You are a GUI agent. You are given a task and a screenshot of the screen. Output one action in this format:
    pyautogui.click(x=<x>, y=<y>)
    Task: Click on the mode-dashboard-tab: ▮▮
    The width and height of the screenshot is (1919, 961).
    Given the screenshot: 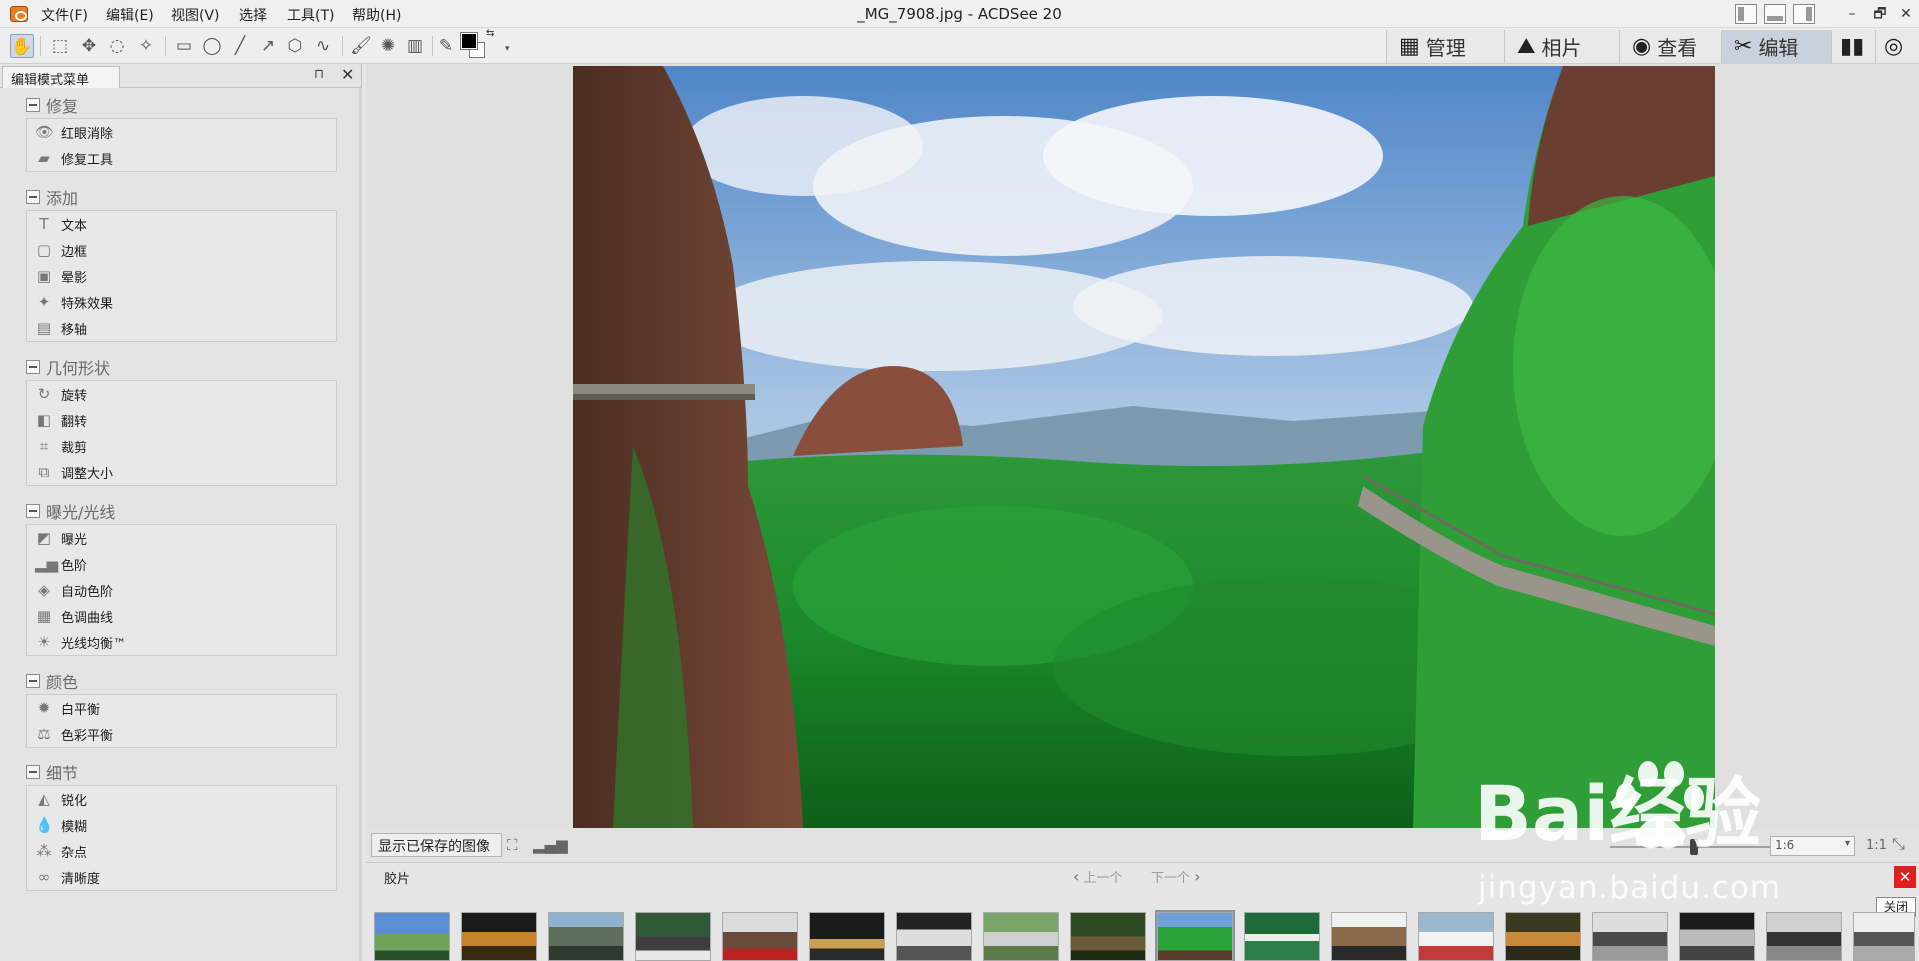 What is the action you would take?
    pyautogui.click(x=1853, y=46)
    